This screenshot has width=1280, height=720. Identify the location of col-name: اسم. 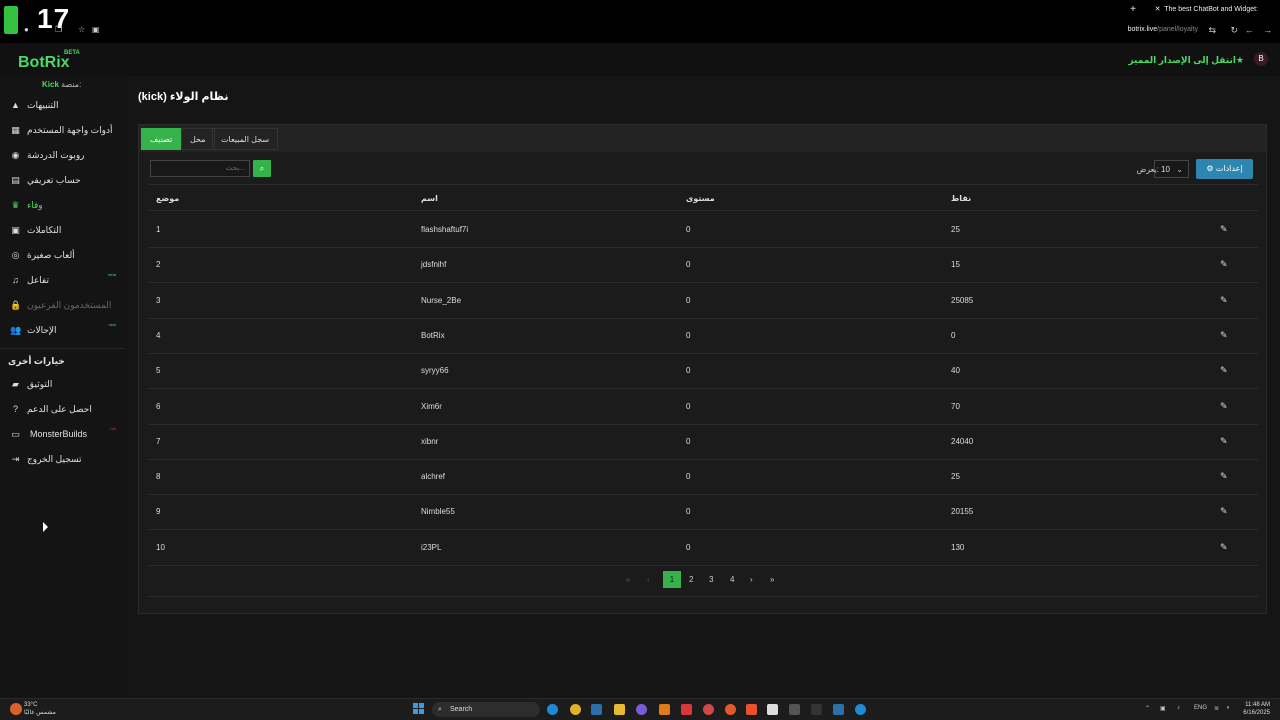
(429, 198).